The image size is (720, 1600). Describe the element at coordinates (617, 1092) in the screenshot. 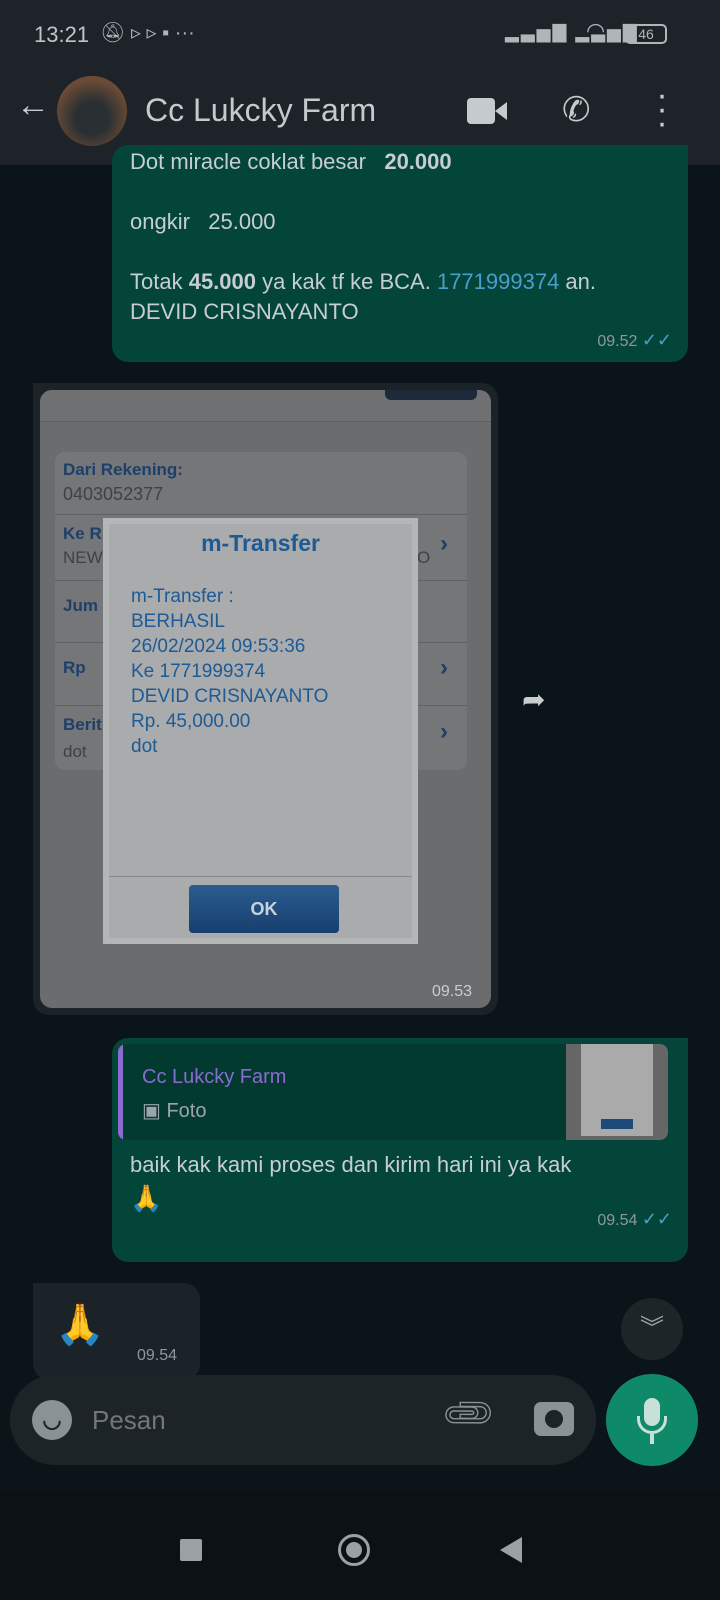

I see `quoted-thumbnail` at that location.